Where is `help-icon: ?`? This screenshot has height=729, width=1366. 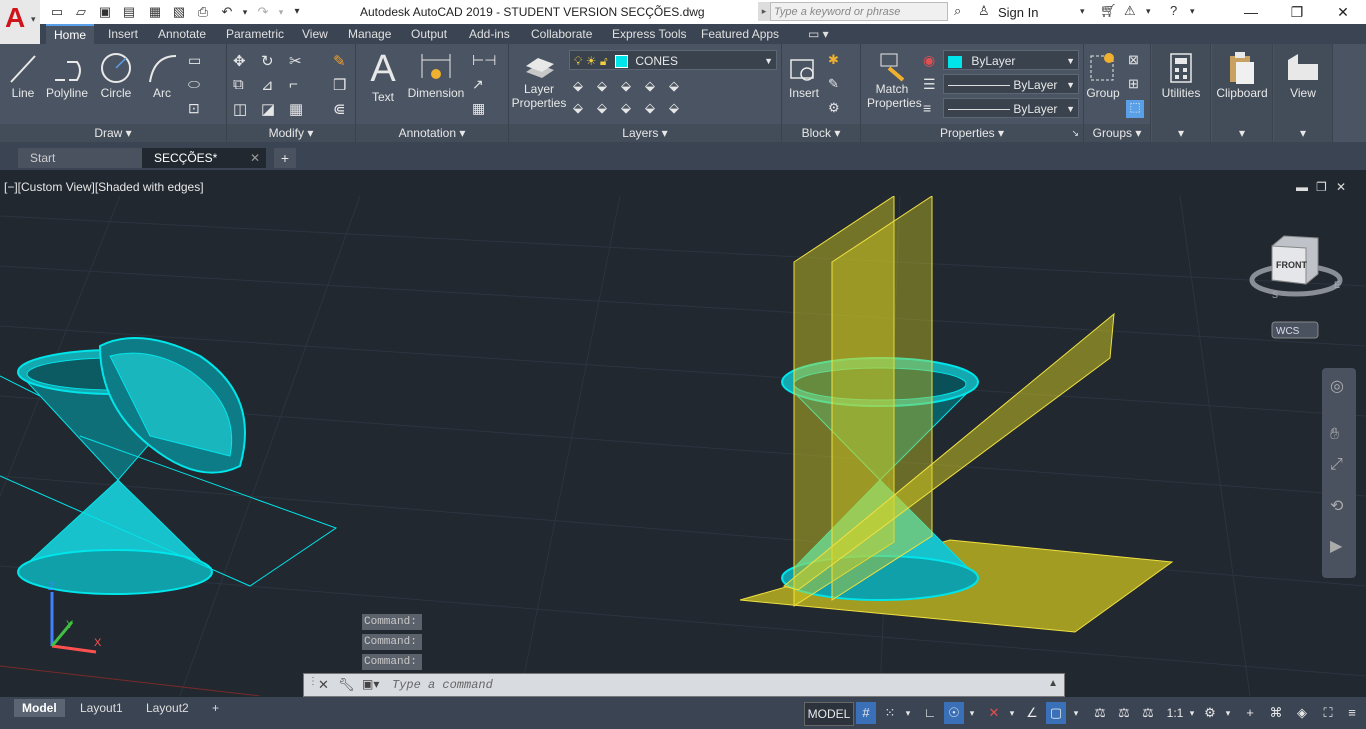 help-icon: ? is located at coordinates (1173, 10).